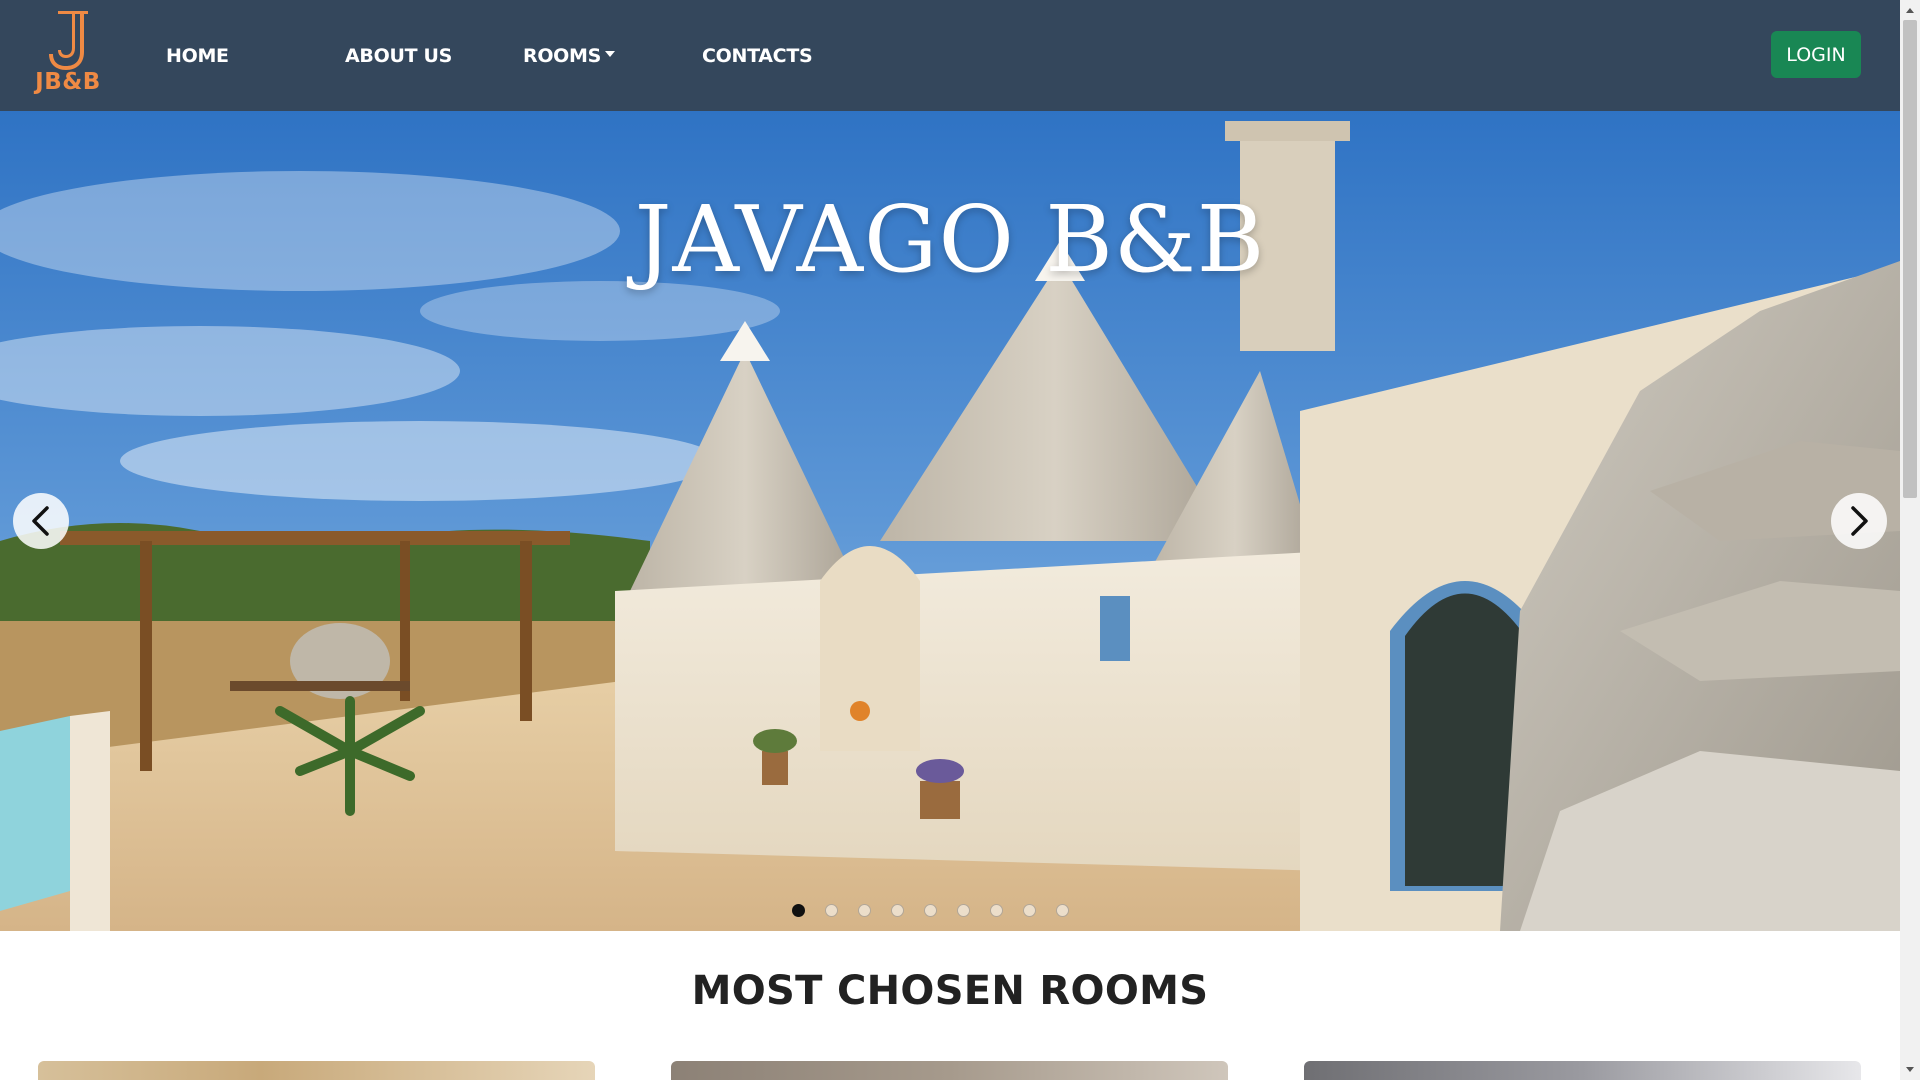  What do you see at coordinates (757, 55) in the screenshot?
I see `nav-contacts: CONTACTS` at bounding box center [757, 55].